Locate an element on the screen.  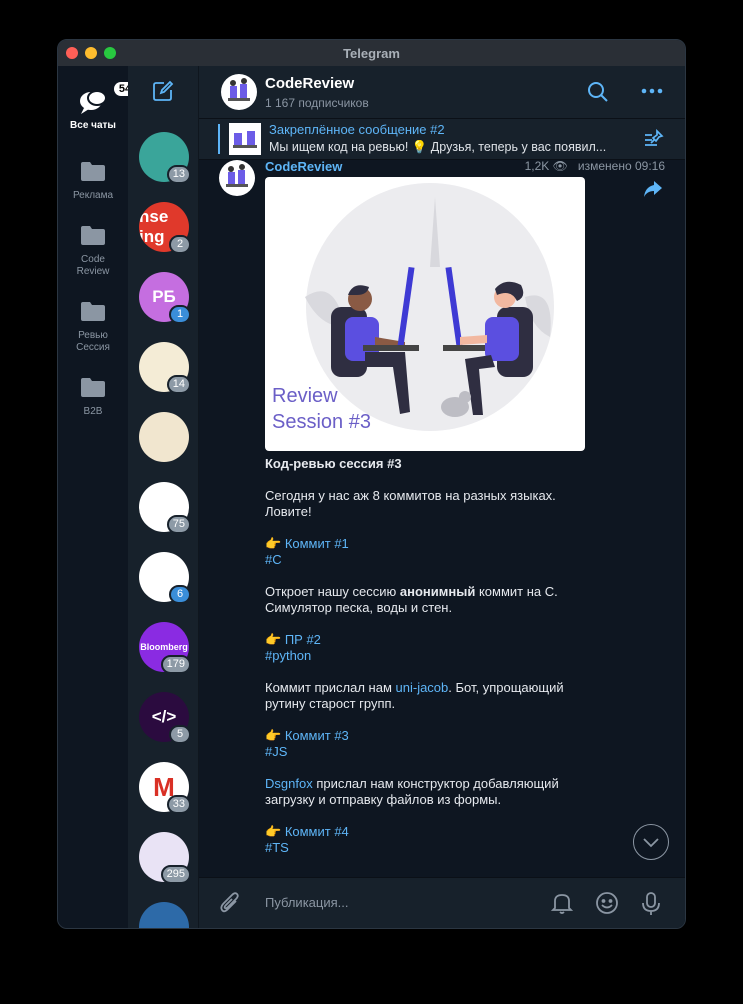
commit-2-desc: Коммит прислал нам is located at coordinates (330, 687).